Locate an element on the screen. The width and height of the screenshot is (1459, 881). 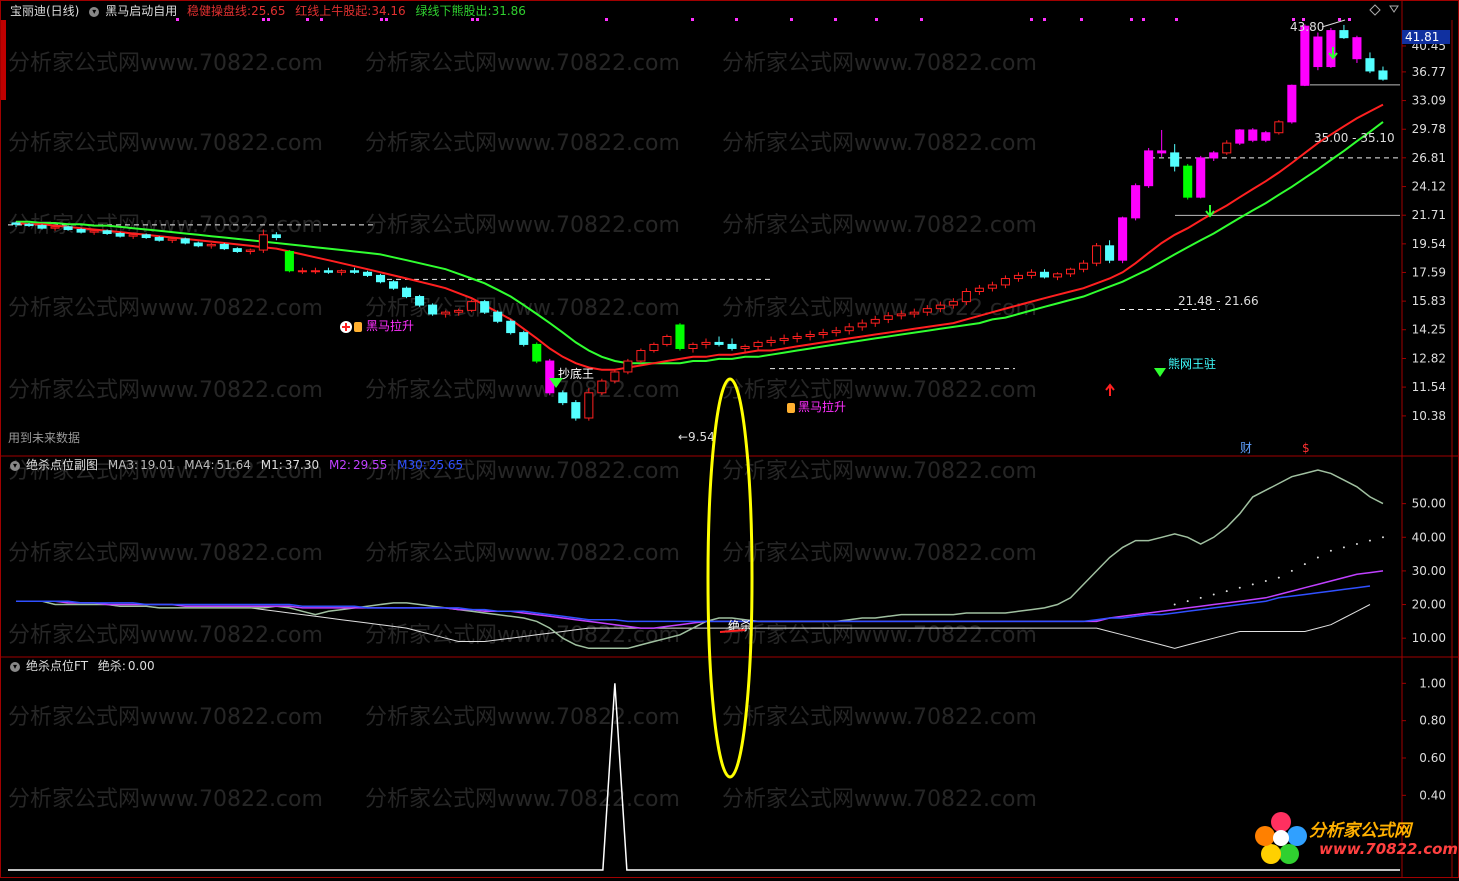
price-axis-label: 29.78 is located at coordinates (1429, 129).